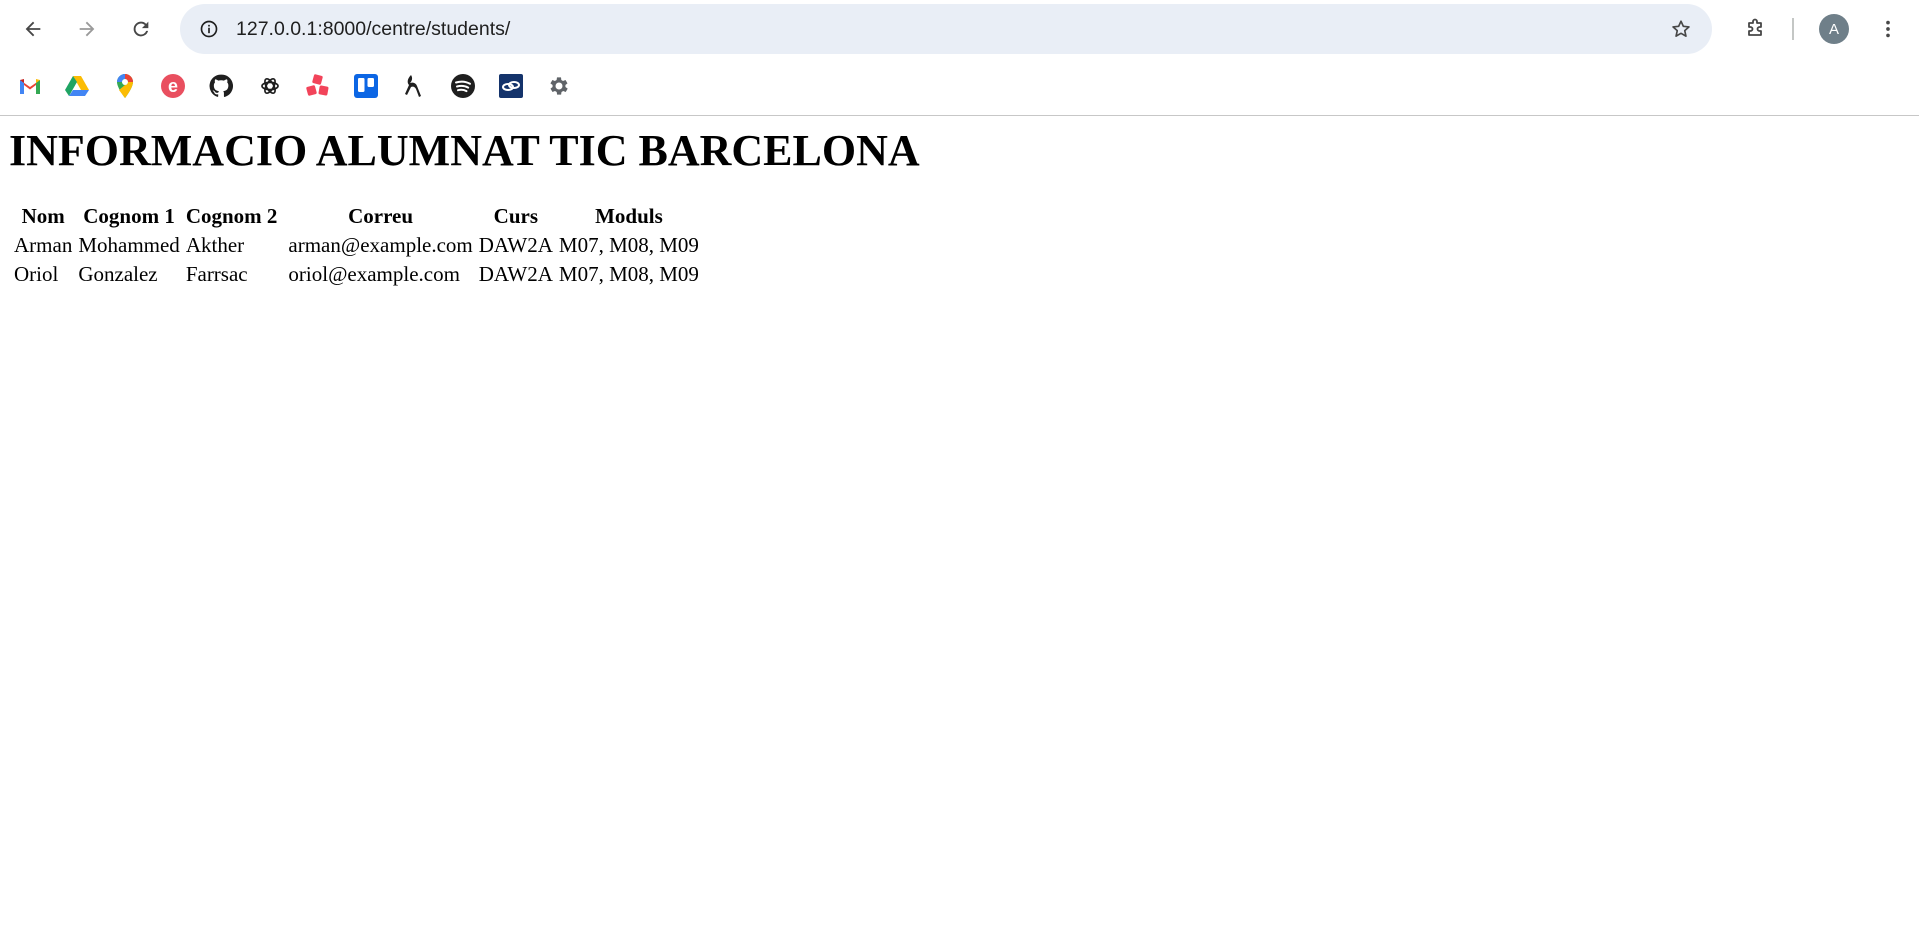  I want to click on gmail-icon, so click(30, 86).